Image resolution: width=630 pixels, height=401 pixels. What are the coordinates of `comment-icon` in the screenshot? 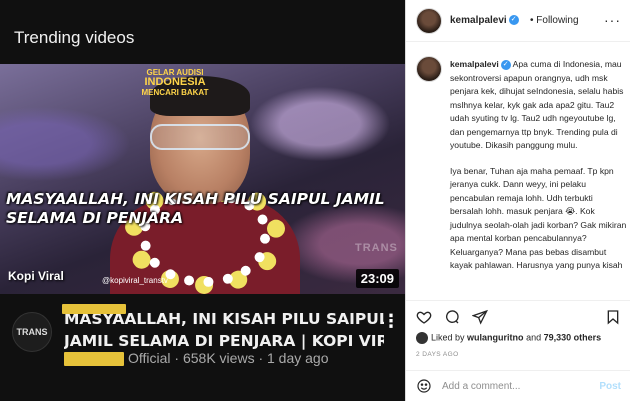 It's located at (452, 317).